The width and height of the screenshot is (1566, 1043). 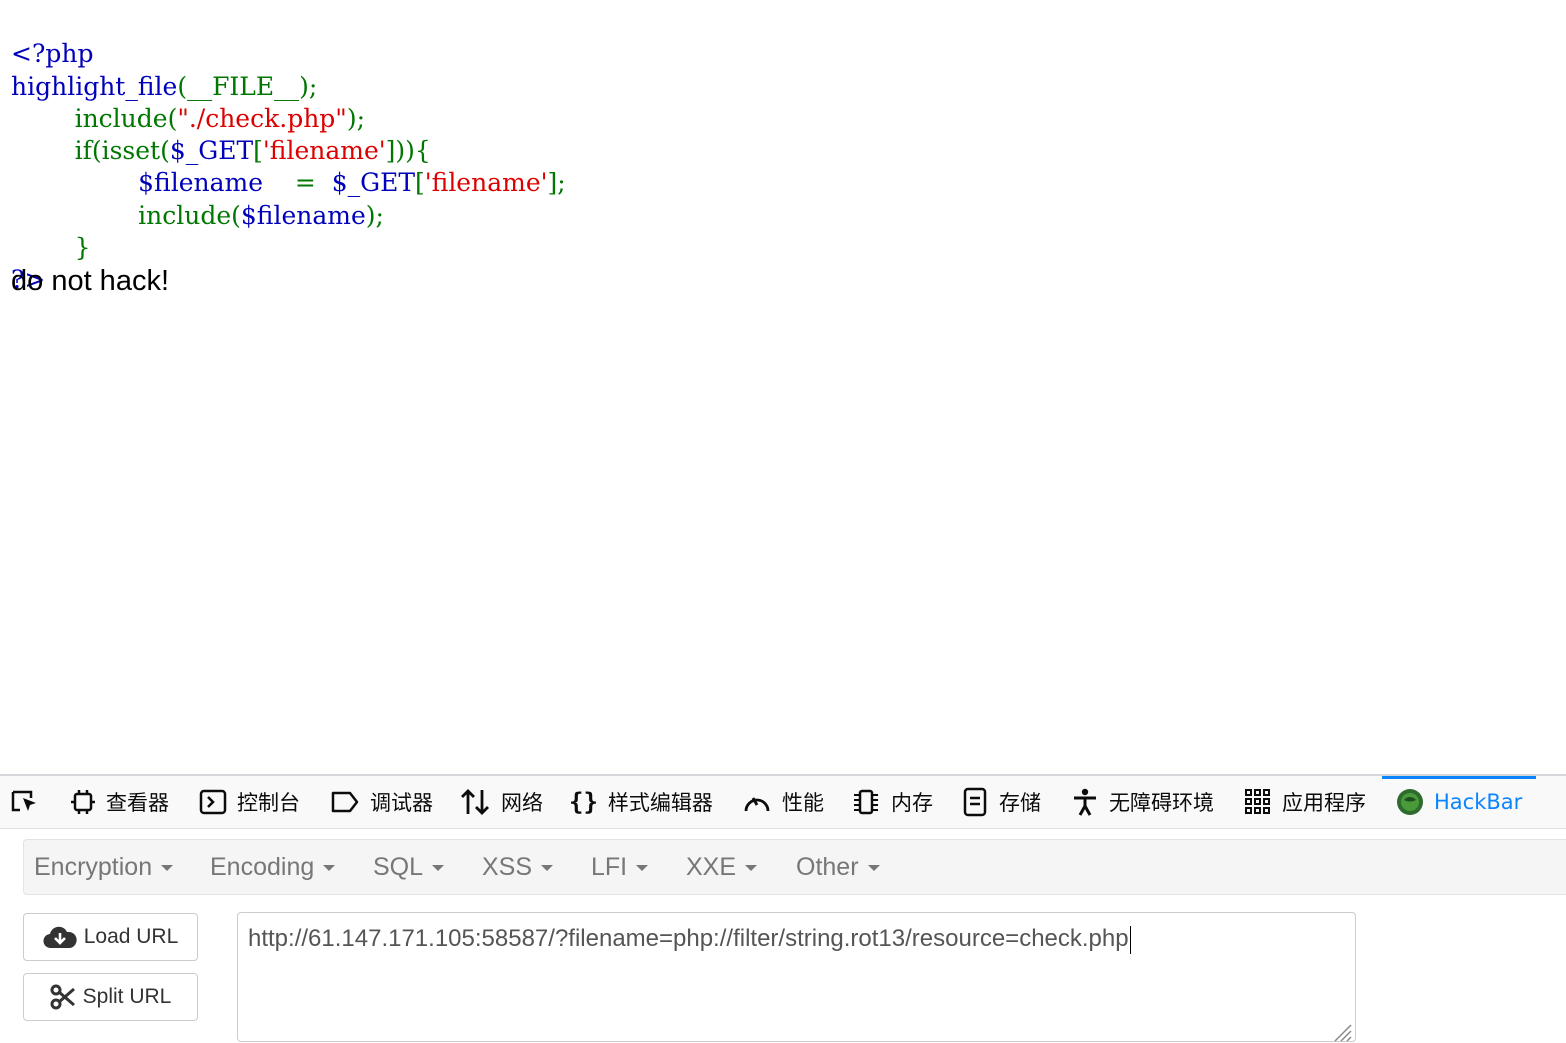 I want to click on if-end: ])){, so click(x=408, y=151).